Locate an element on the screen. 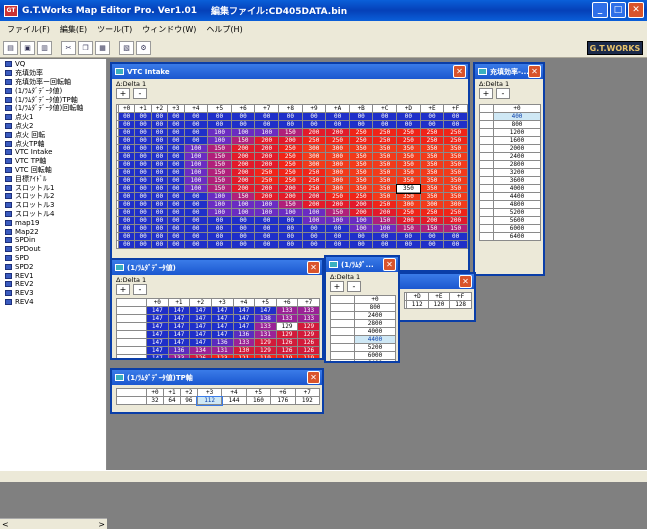 The image size is (647, 529). menu-tools: ツール(T) is located at coordinates (114, 29).